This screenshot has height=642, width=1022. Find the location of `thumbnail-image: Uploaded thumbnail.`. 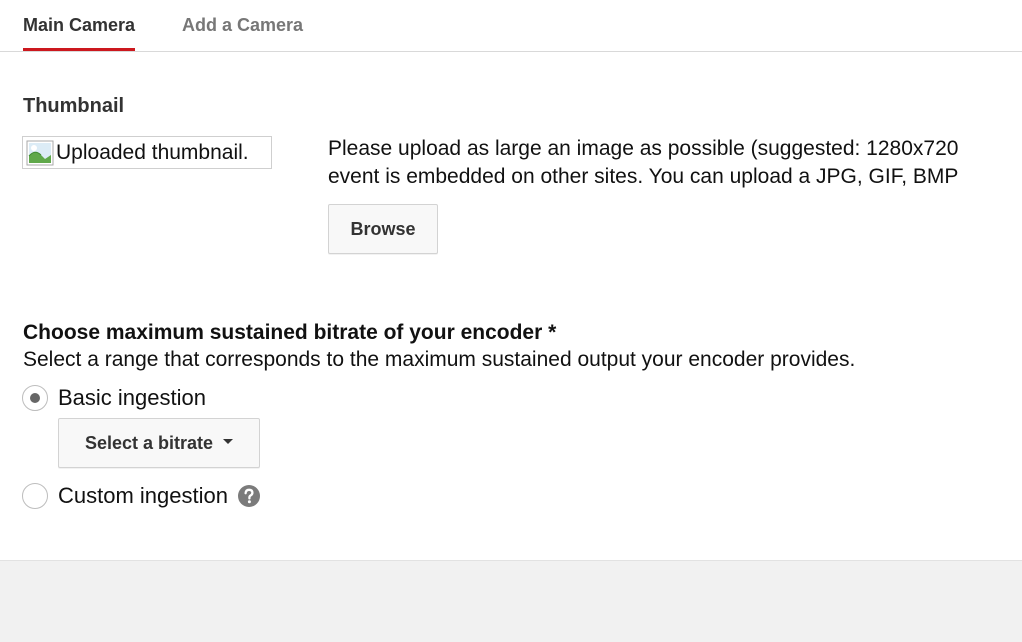

thumbnail-image: Uploaded thumbnail. is located at coordinates (147, 152).